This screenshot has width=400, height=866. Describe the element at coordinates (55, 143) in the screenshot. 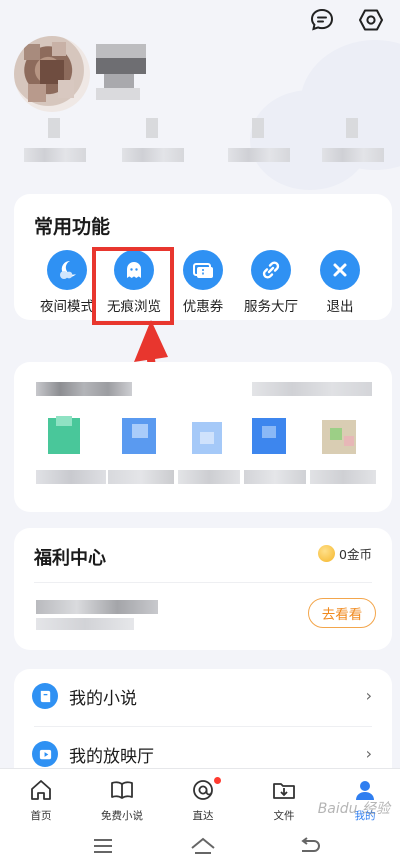

I see `stat-1-blurred` at that location.